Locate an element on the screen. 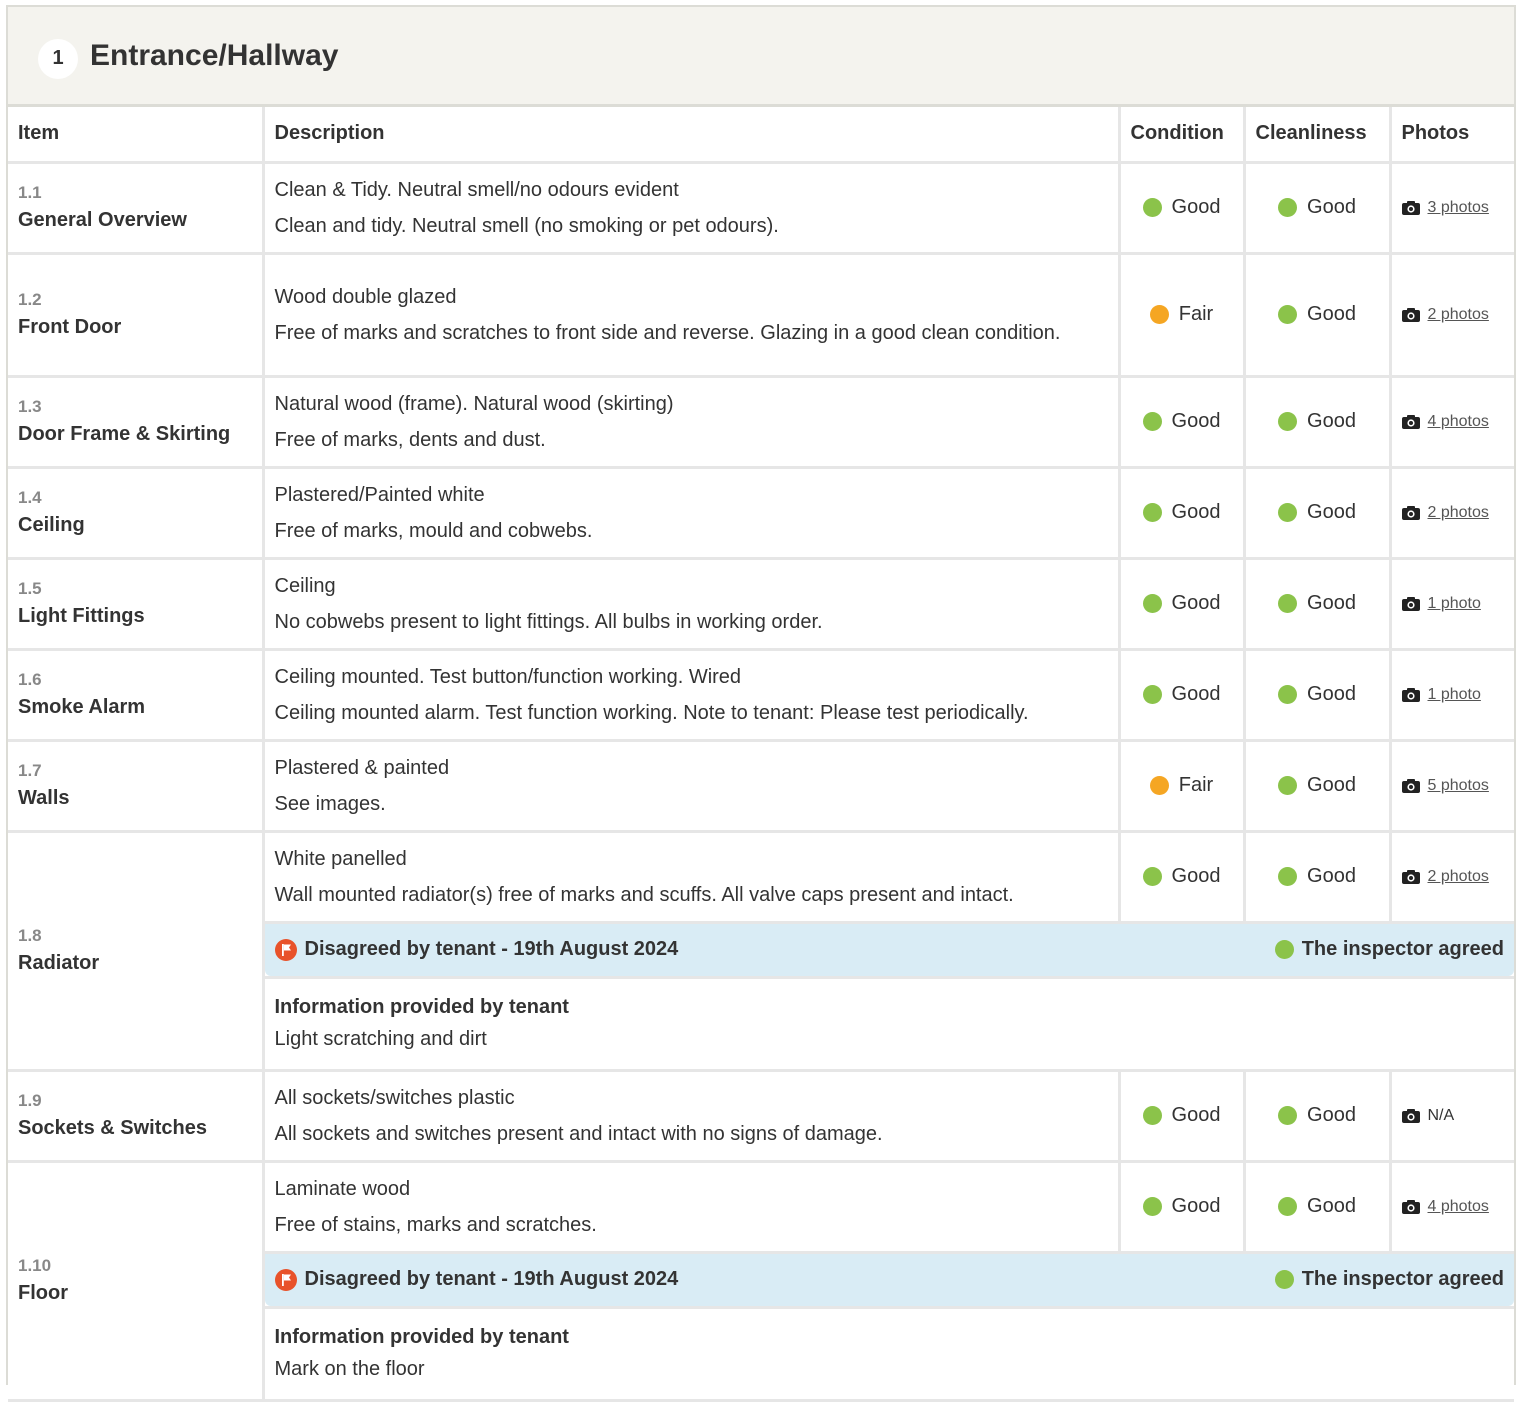 Image resolution: width=1520 pixels, height=1402 pixels. item-number: 1.5 is located at coordinates (30, 588).